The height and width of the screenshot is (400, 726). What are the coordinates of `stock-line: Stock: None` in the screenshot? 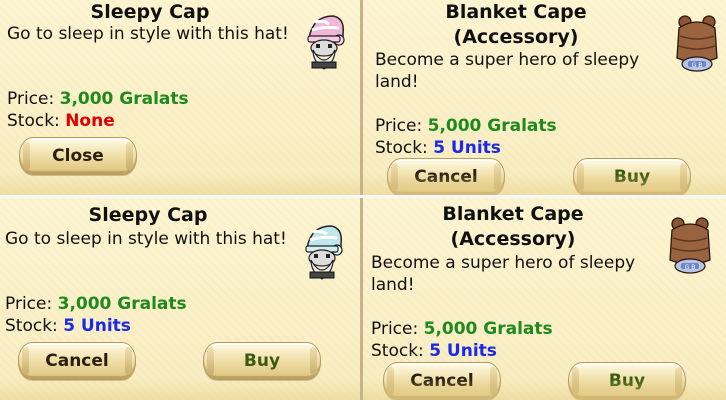 It's located at (61, 121).